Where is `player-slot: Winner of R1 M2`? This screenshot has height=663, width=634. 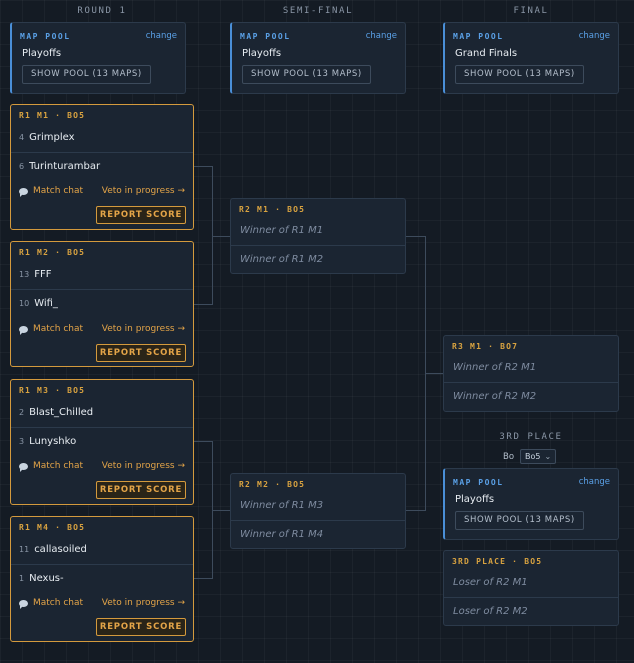
player-slot: Winner of R1 M2 is located at coordinates (318, 259).